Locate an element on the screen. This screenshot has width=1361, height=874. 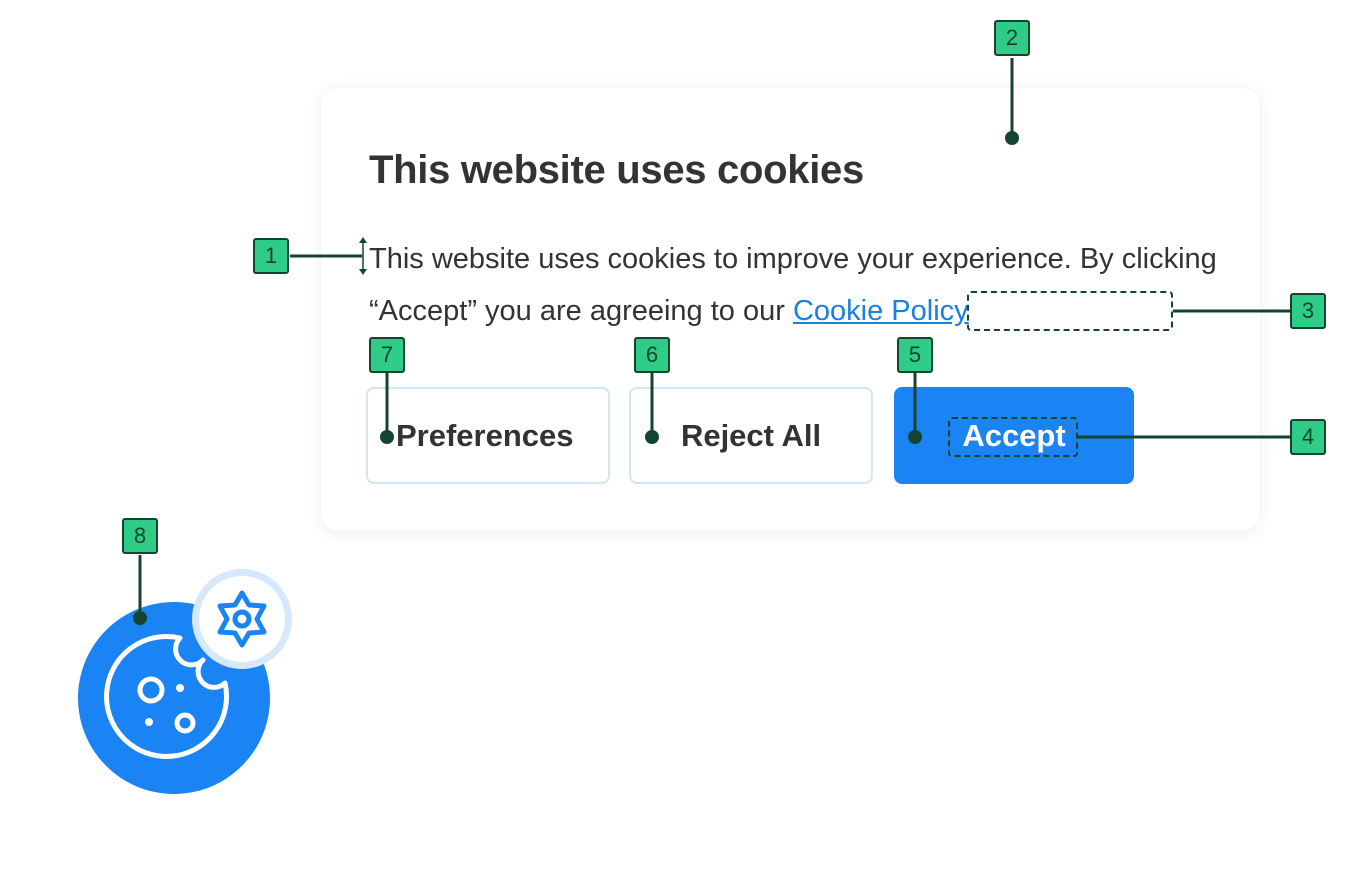
annotation-marker: 1 is located at coordinates (271, 256).